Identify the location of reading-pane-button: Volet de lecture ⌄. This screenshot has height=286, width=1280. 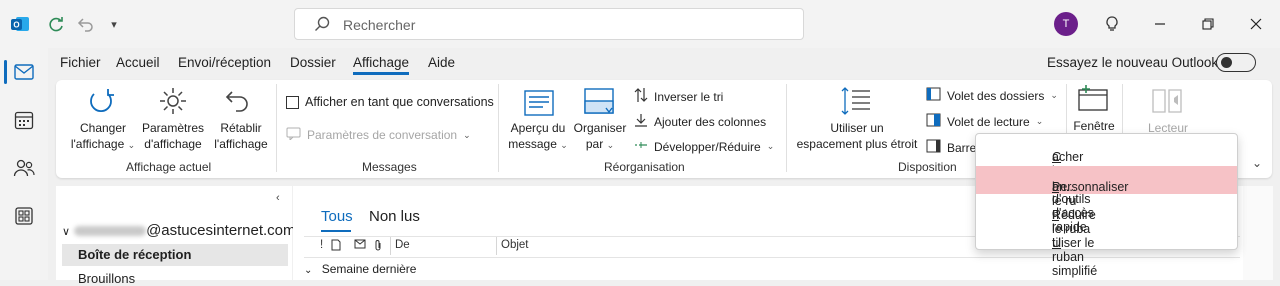
(984, 121).